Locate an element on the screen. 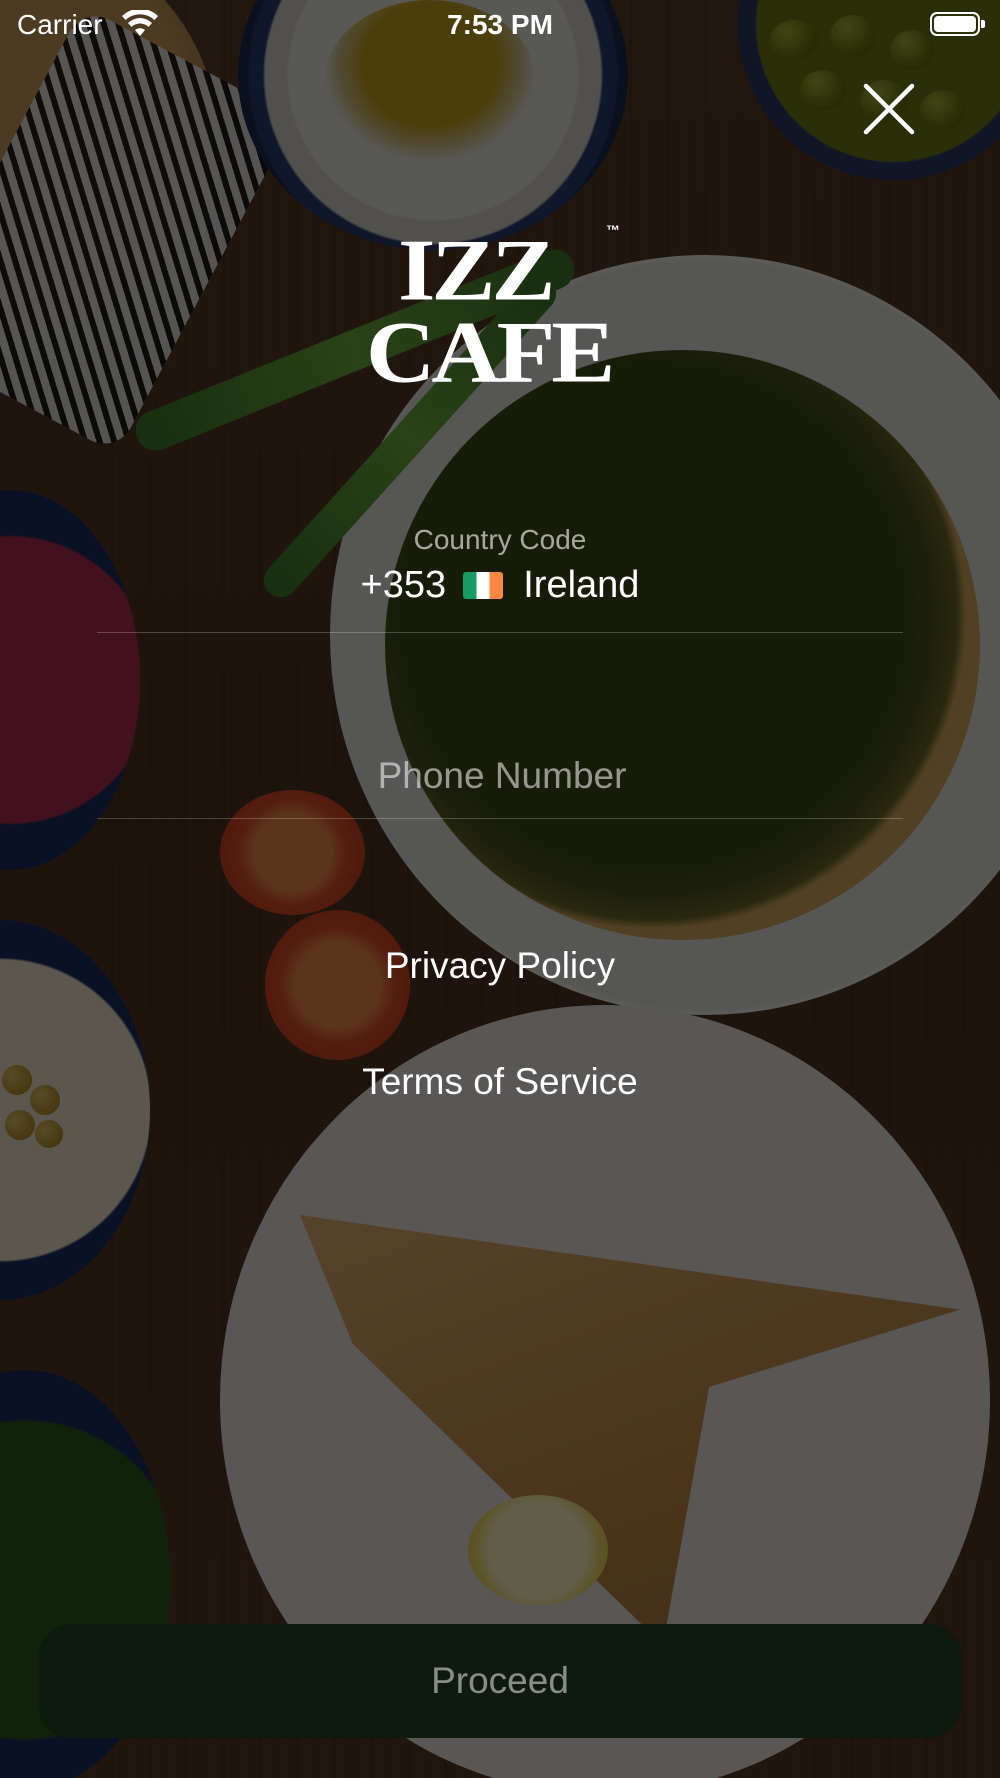 This screenshot has width=1000, height=1778. phone-number-divider is located at coordinates (500, 818).